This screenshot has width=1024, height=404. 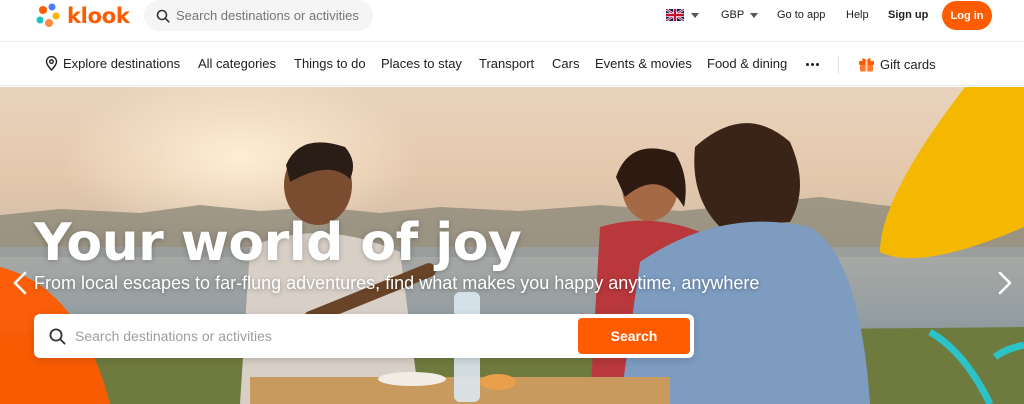 I want to click on gift-cards-link: Gift cards, so click(x=897, y=64).